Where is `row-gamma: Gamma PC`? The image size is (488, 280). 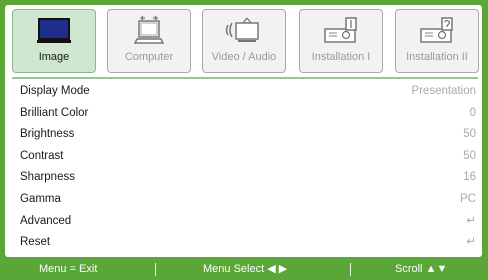
row-gamma: Gamma PC is located at coordinates (248, 200).